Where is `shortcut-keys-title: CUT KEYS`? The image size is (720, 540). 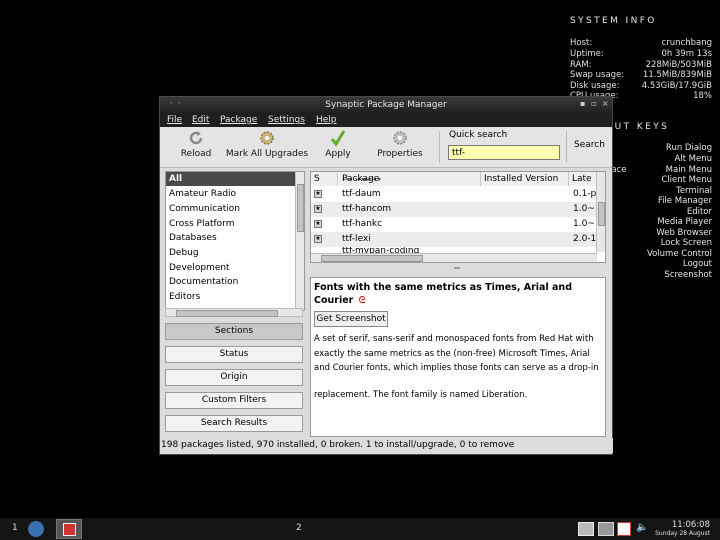 shortcut-keys-title: CUT KEYS is located at coordinates (638, 127).